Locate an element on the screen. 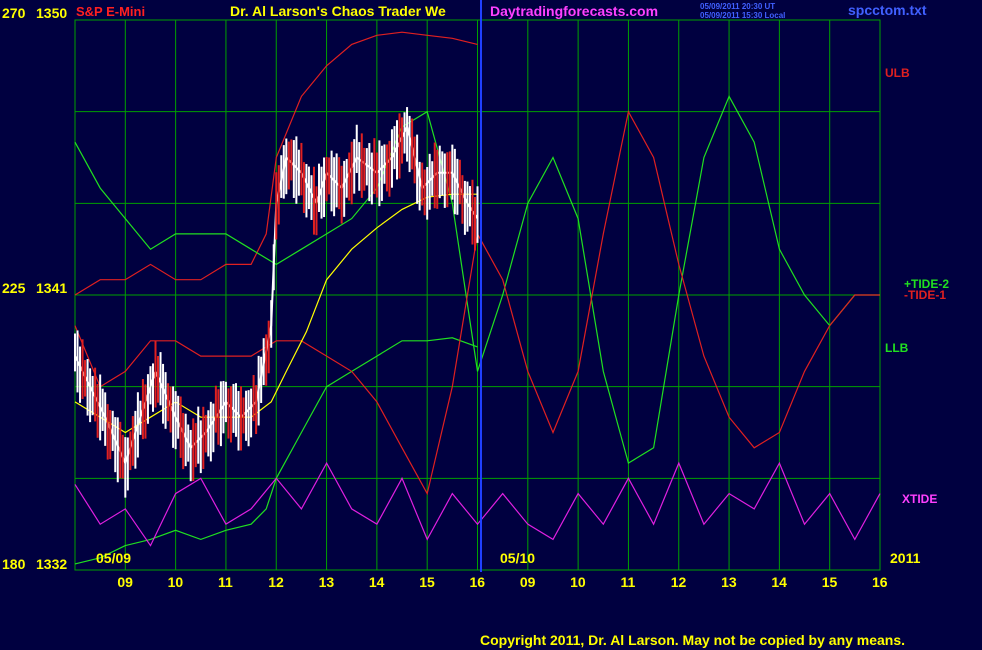 The width and height of the screenshot is (982, 650). series-label-tide1: -TIDE-1 is located at coordinates (925, 295).